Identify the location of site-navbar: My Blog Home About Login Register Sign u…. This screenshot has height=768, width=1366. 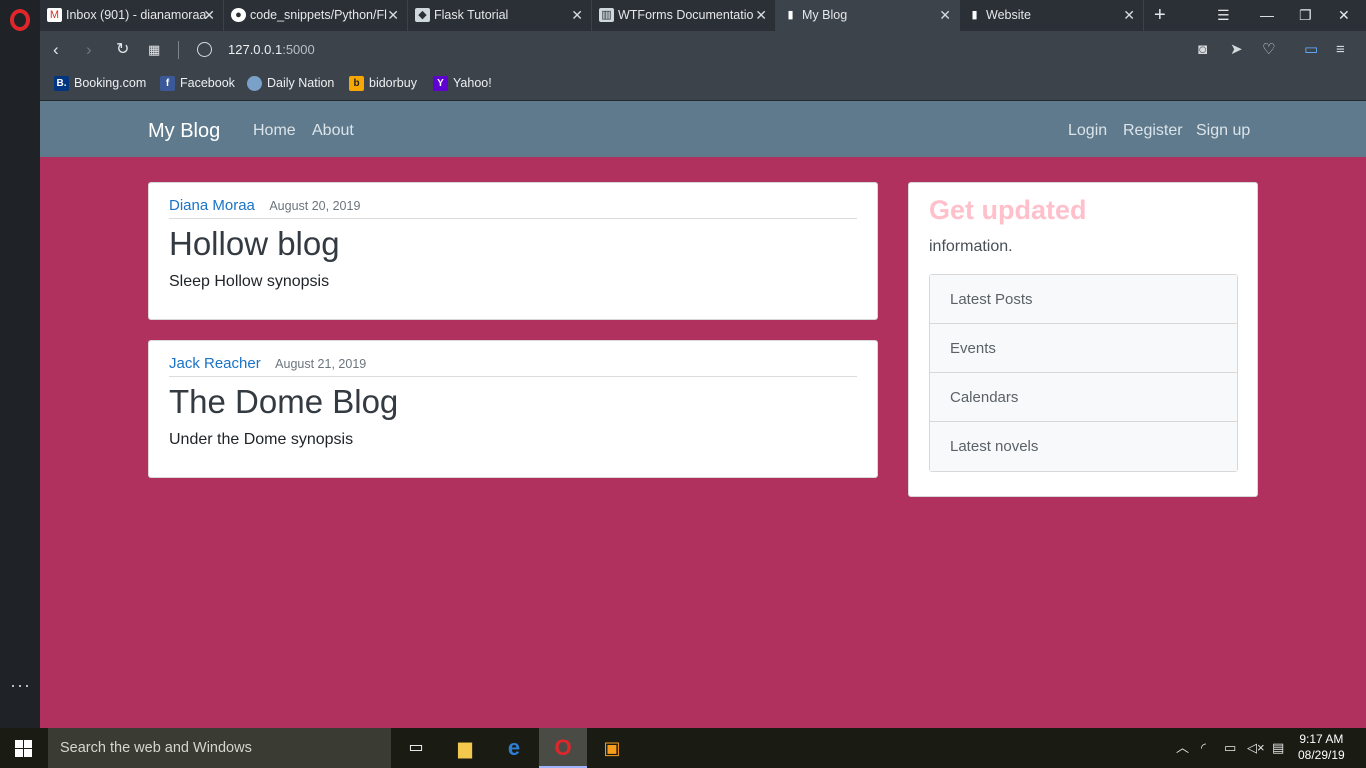
(703, 129).